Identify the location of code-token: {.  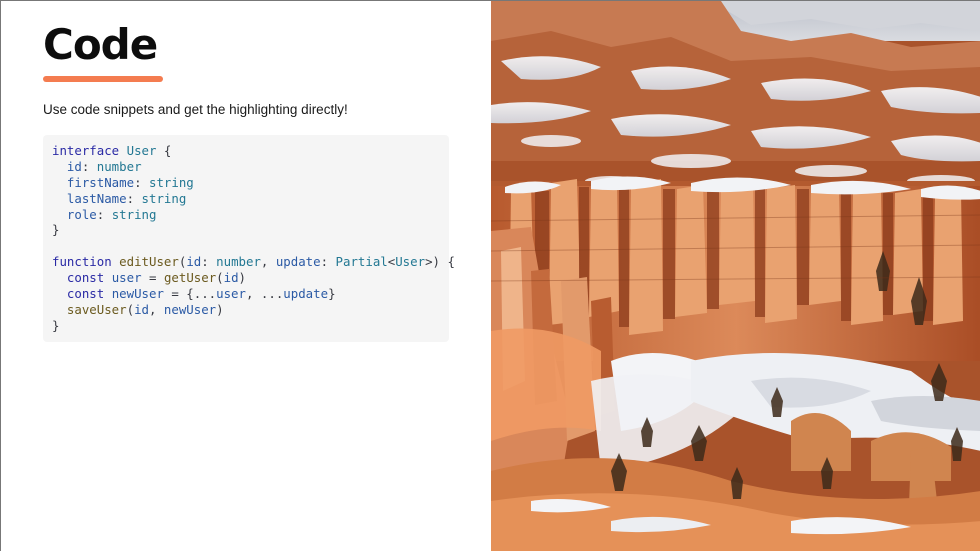
(164, 150).